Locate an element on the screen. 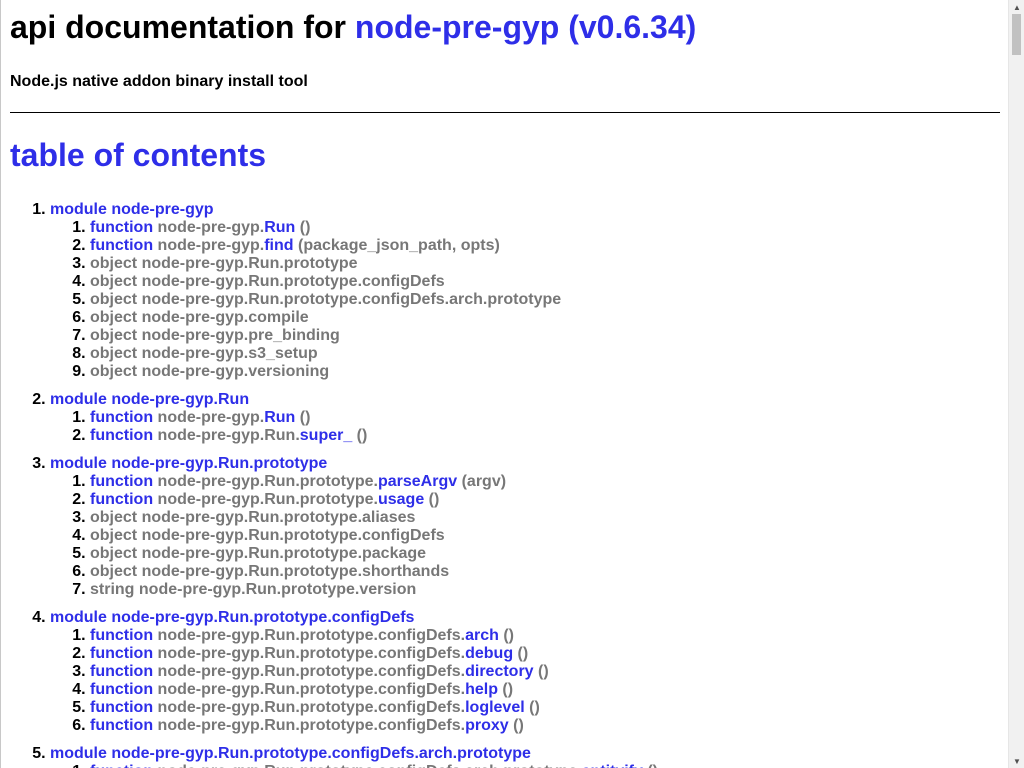 Image resolution: width=1024 pixels, height=768 pixels. member-name-link: proxy is located at coordinates (487, 725).